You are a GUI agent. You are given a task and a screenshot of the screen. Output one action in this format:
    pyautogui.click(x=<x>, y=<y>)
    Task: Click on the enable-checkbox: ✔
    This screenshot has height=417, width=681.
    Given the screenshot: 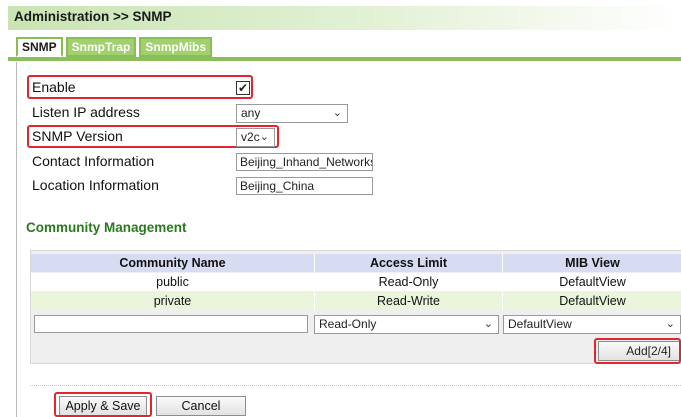 What is the action you would take?
    pyautogui.click(x=243, y=88)
    